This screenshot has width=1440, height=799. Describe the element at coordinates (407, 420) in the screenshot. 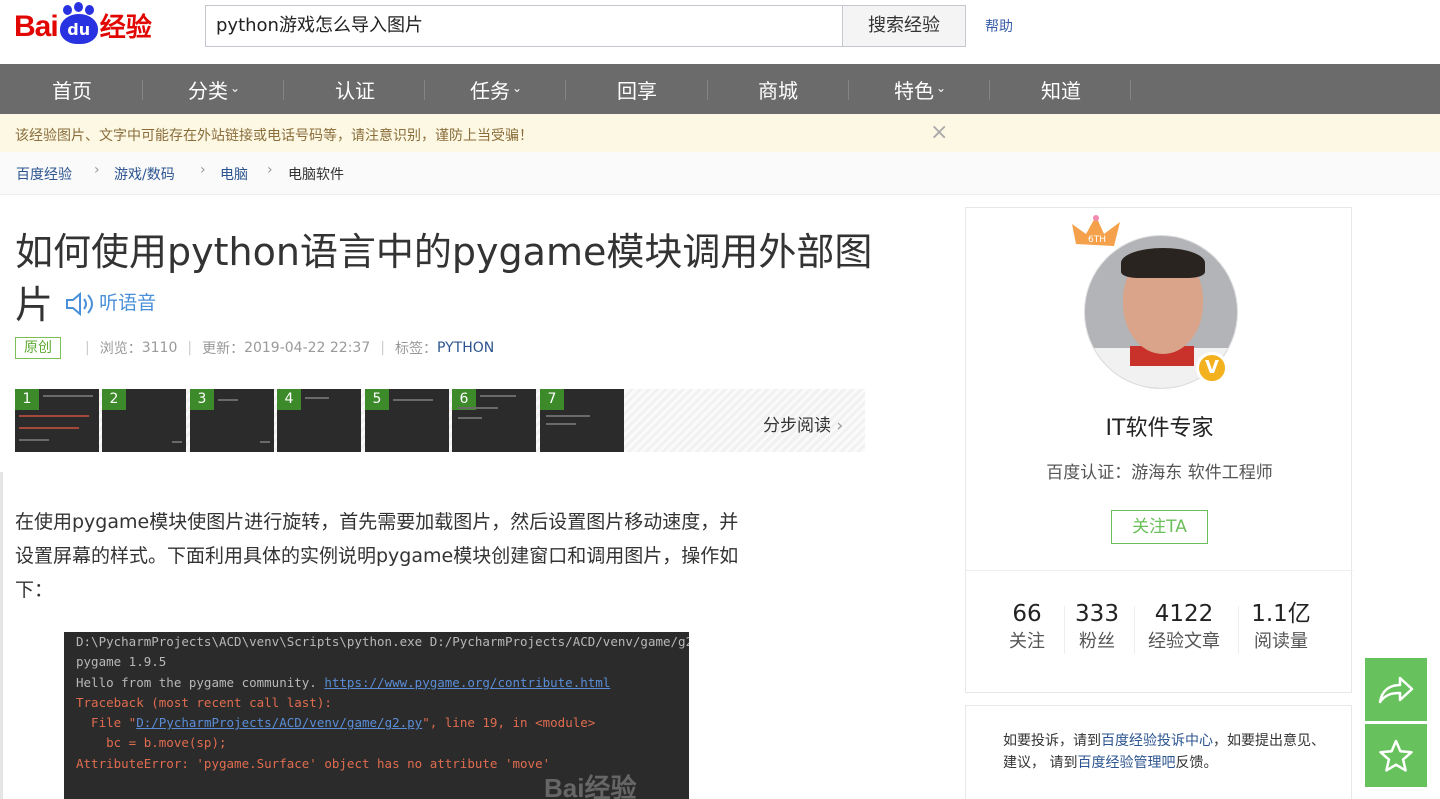

I see `step-thumbnail: 5` at that location.